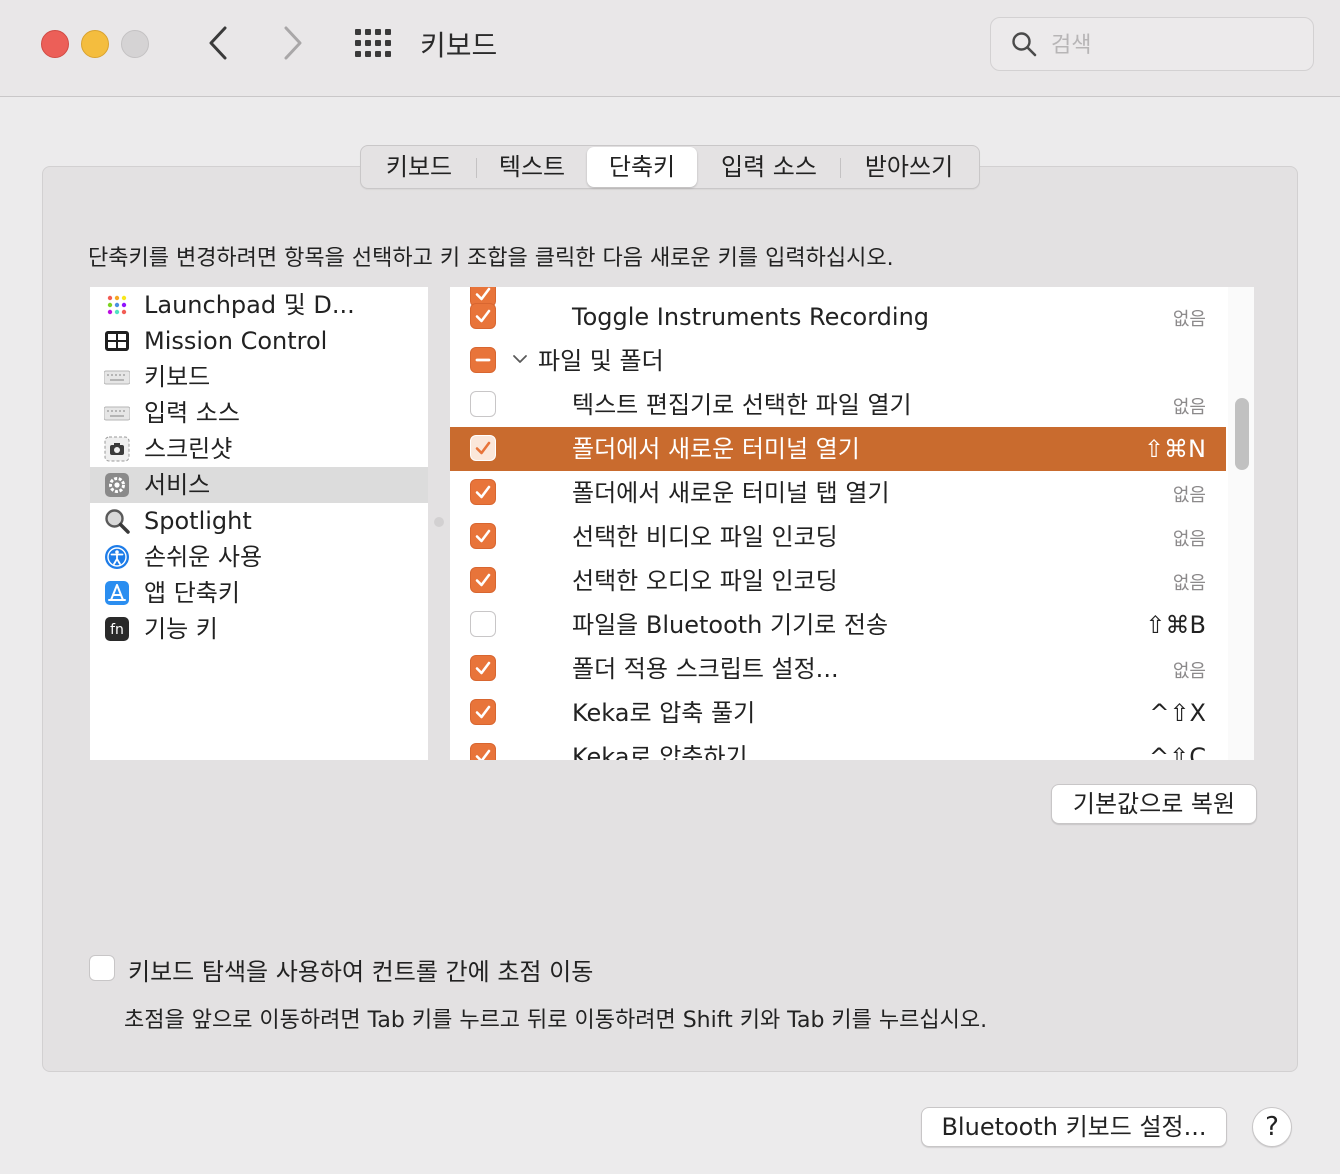 Image resolution: width=1340 pixels, height=1174 pixels. I want to click on search-icon, so click(1024, 44).